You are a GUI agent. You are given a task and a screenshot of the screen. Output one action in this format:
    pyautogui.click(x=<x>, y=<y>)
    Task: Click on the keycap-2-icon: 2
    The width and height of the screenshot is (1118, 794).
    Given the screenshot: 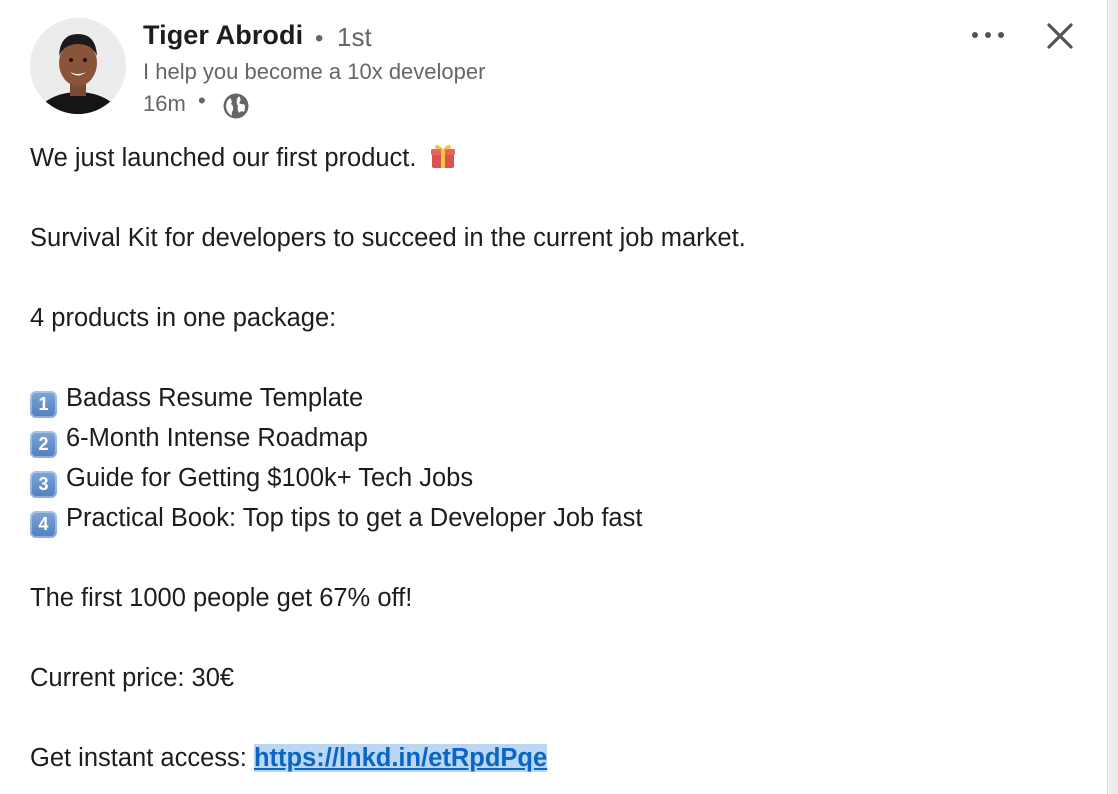 What is the action you would take?
    pyautogui.click(x=43, y=444)
    